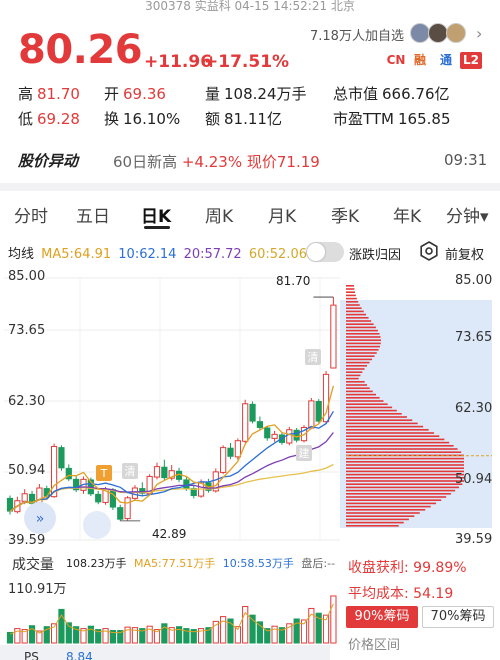 This screenshot has width=500, height=660. What do you see at coordinates (250, 187) in the screenshot?
I see `section-divider` at bounding box center [250, 187].